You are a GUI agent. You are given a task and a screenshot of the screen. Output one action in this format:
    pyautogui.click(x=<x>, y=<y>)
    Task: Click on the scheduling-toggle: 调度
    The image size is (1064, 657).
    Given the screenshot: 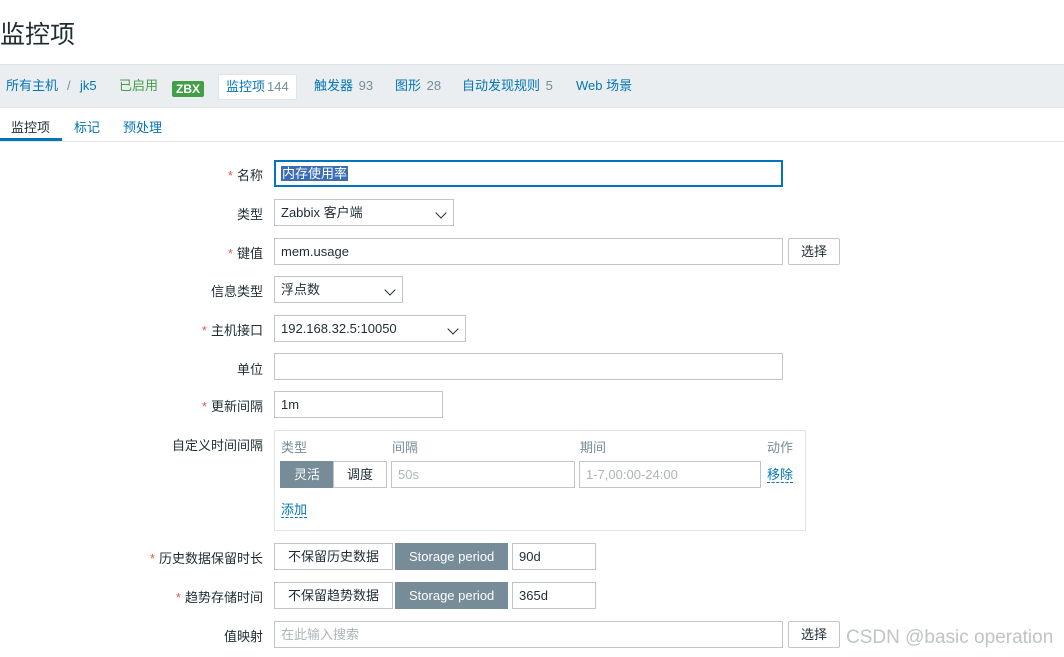 What is the action you would take?
    pyautogui.click(x=360, y=474)
    